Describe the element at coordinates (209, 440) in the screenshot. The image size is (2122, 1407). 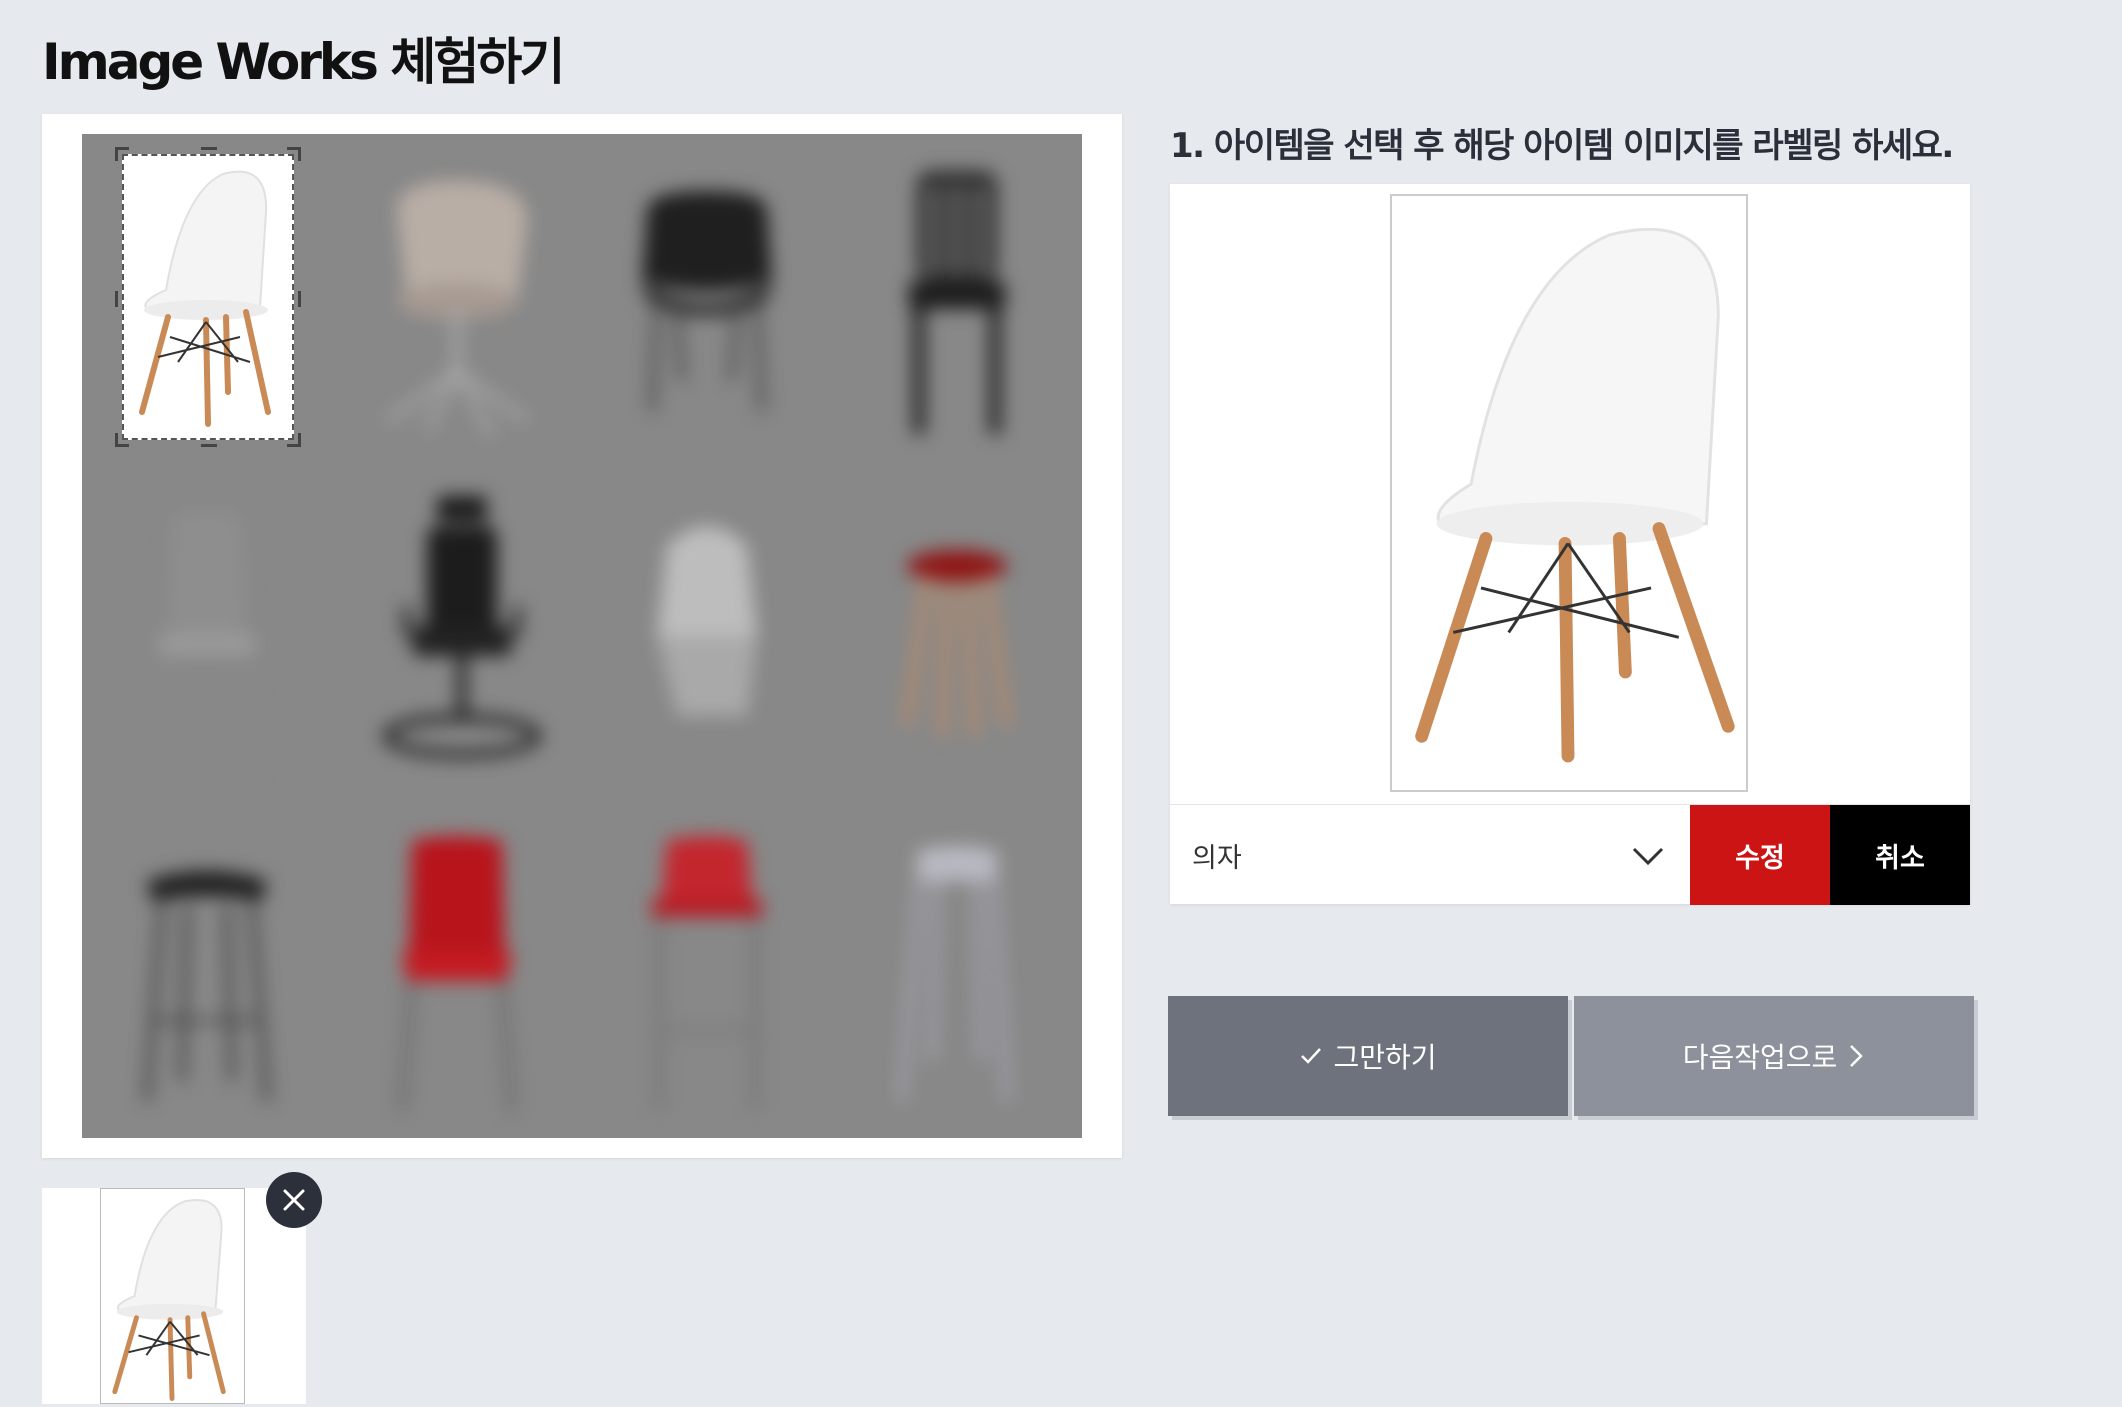
I see `resize-handle-bottom` at that location.